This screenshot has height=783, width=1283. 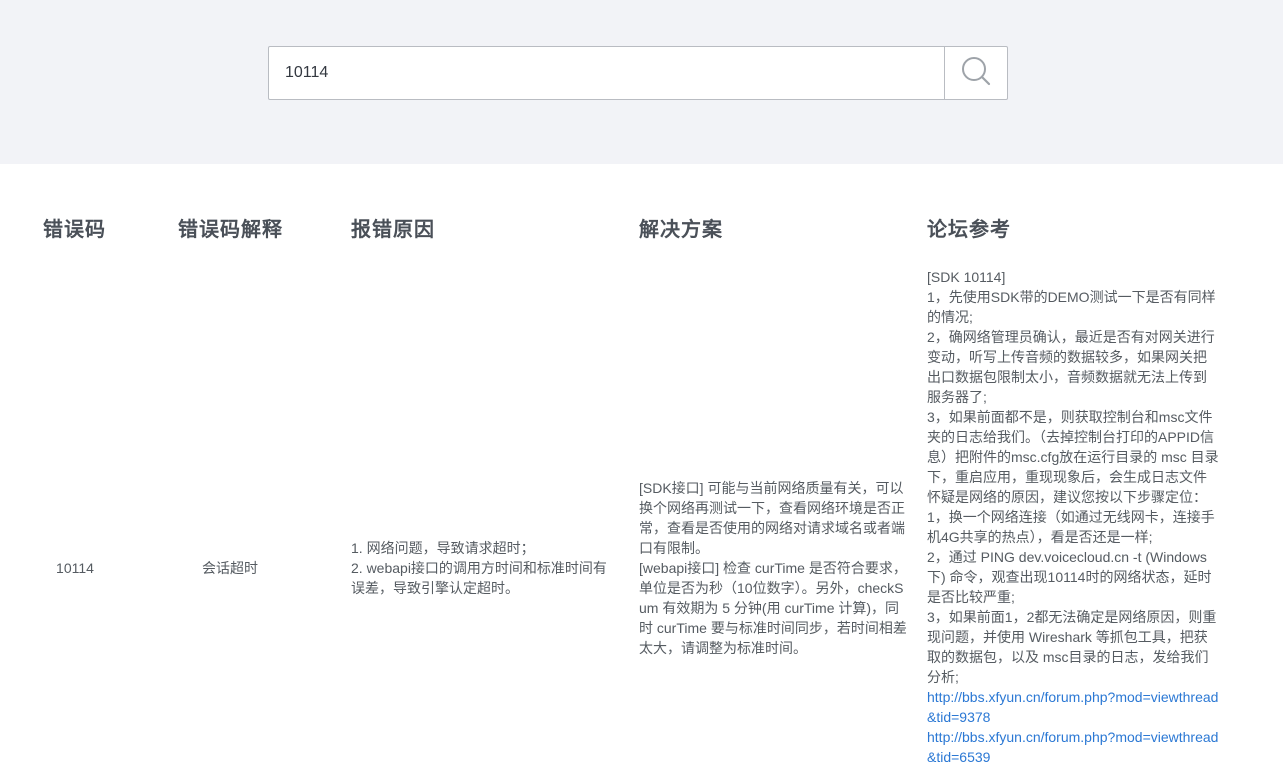 I want to click on forum-line: 1，换一个网络连接（如通过无线网卡，连接手机4G共享的热点），看是否还是一样;, so click(x=1071, y=527).